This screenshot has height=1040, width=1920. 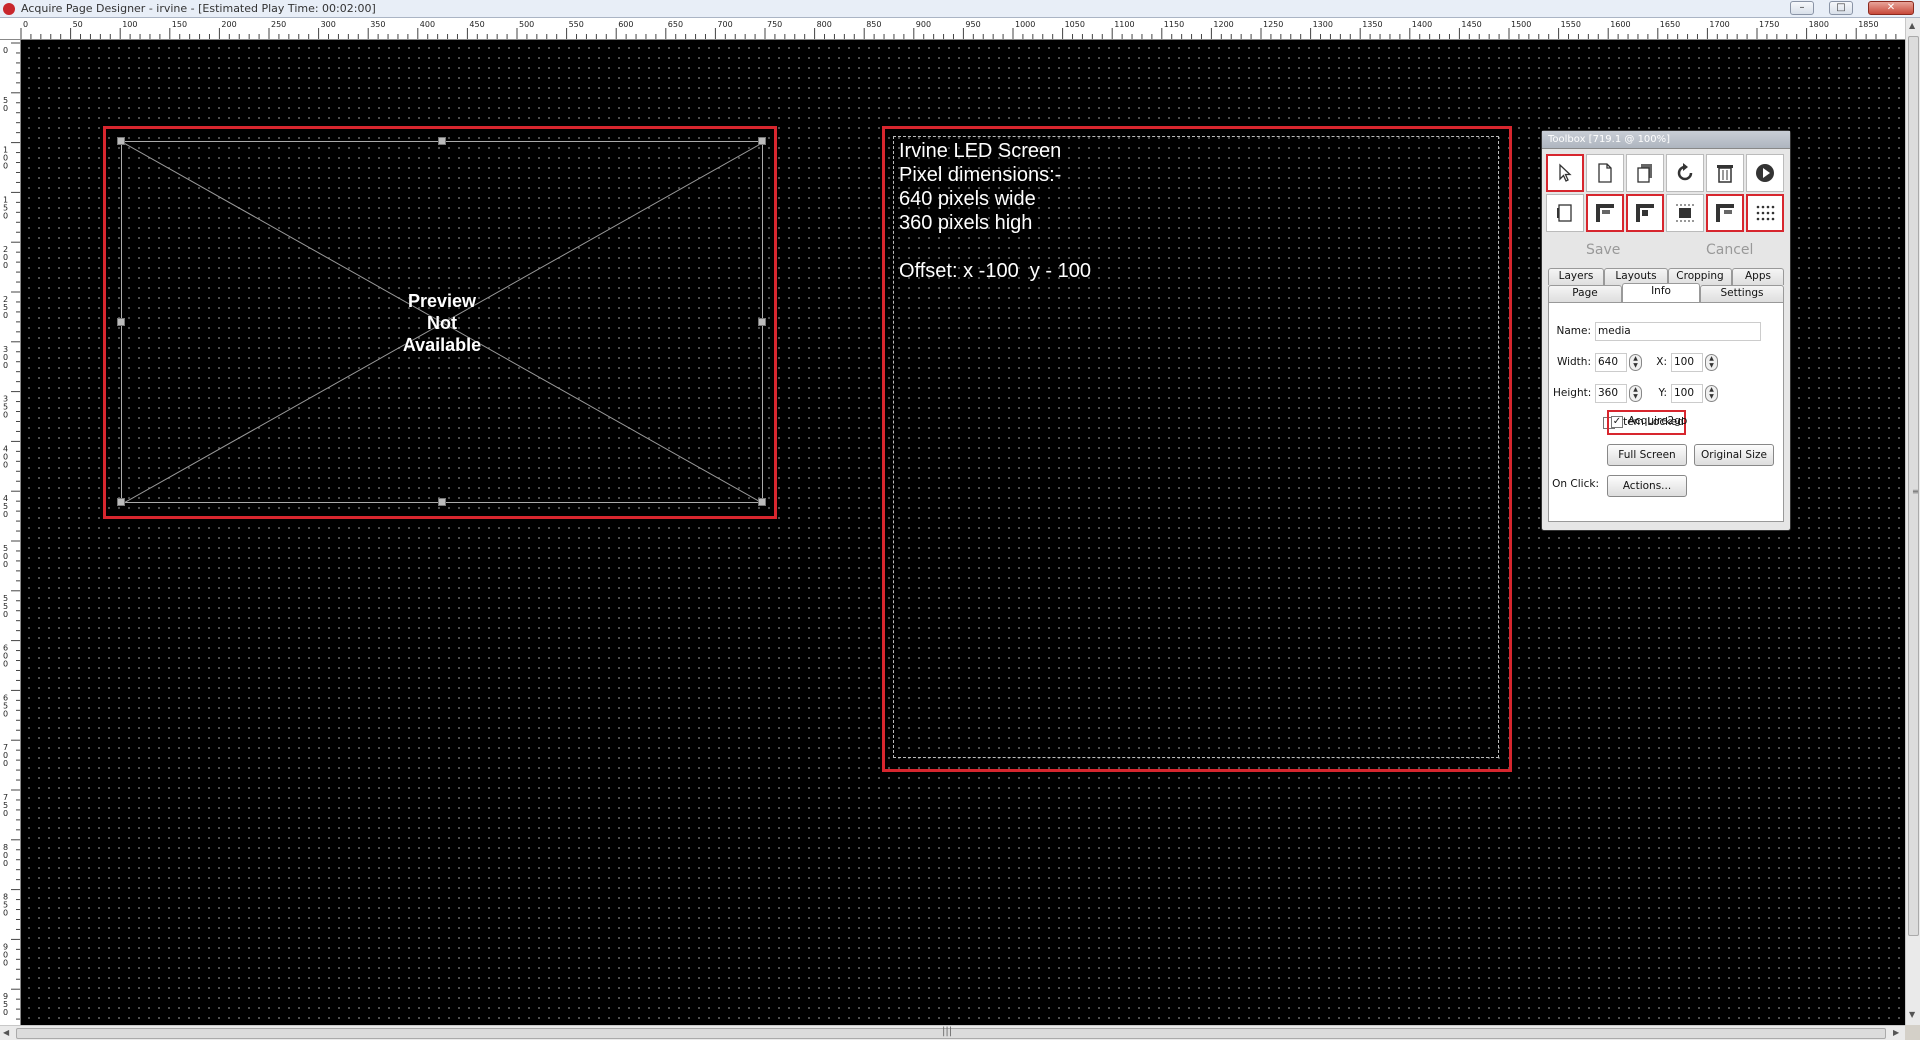 What do you see at coordinates (1635, 393) in the screenshot?
I see `height-spinner: ▲ ▼` at bounding box center [1635, 393].